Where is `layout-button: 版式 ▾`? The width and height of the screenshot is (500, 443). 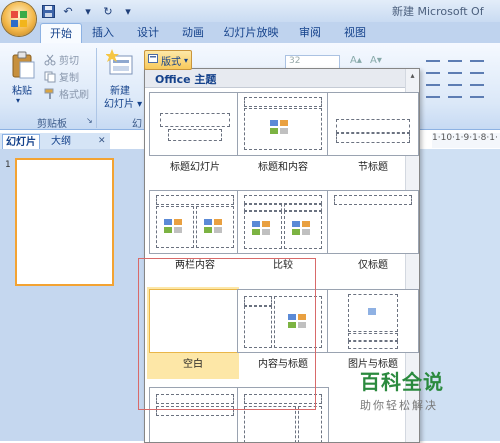 layout-button: 版式 ▾ is located at coordinates (168, 60).